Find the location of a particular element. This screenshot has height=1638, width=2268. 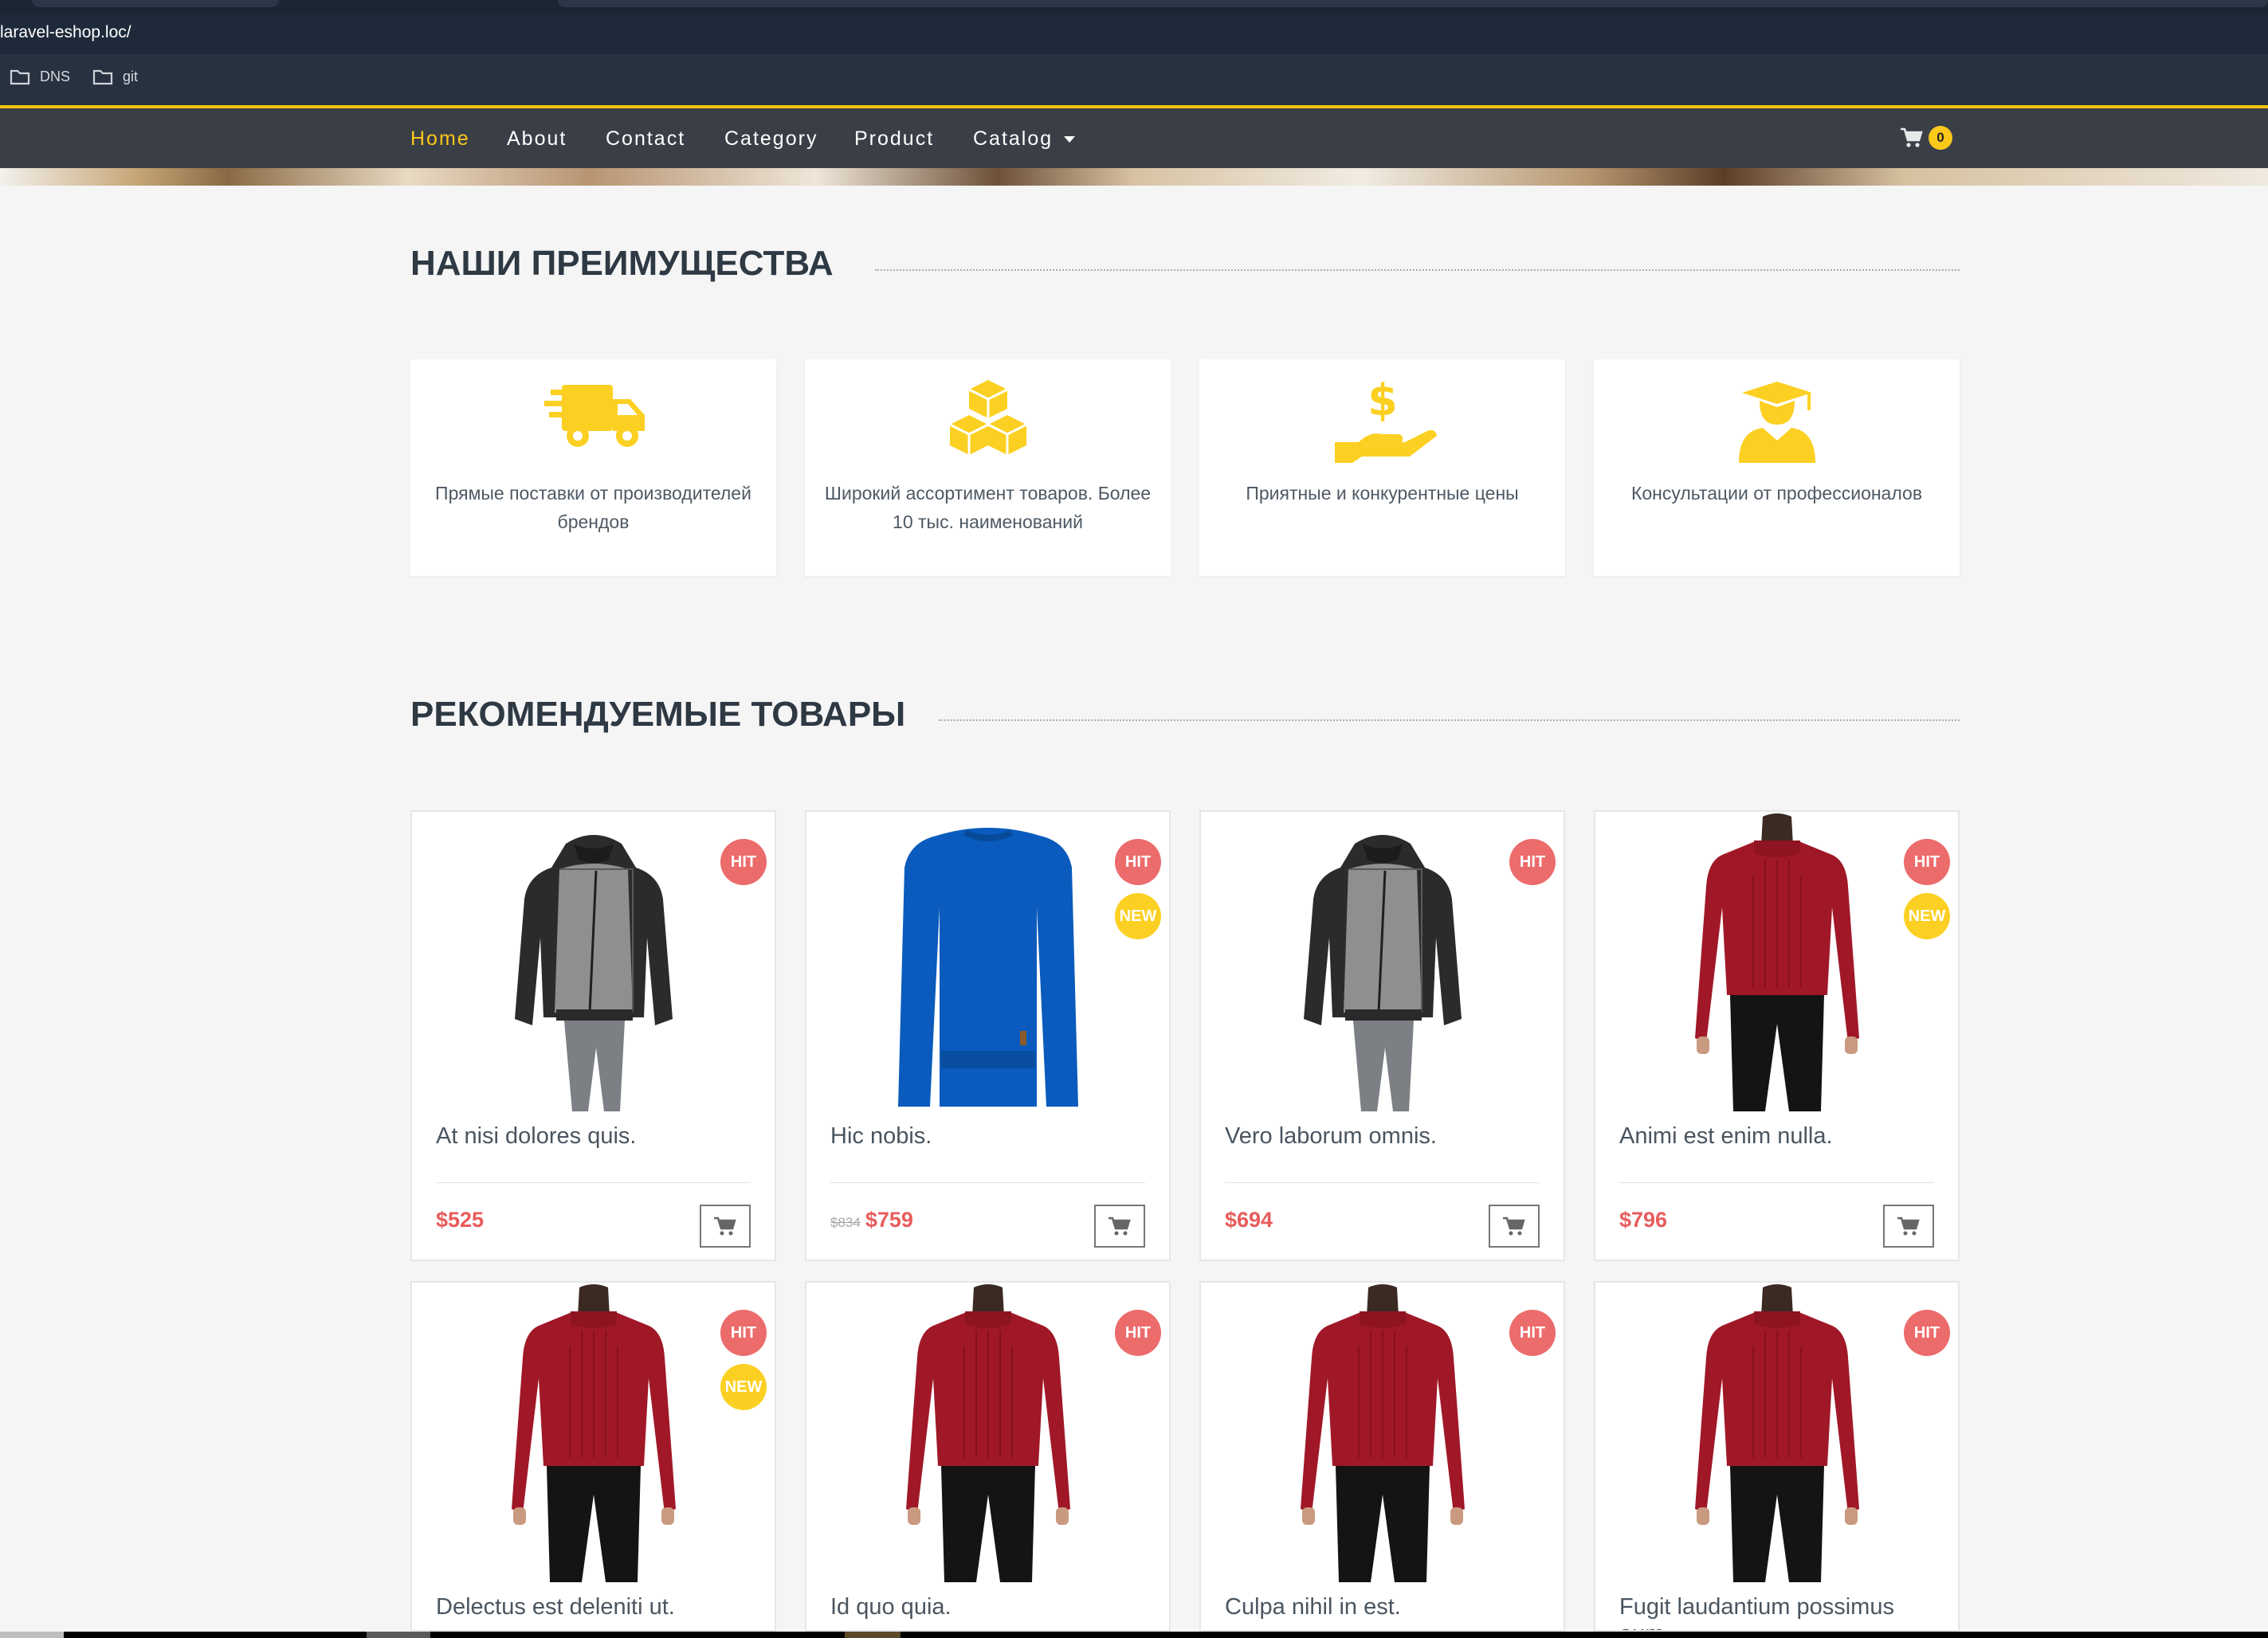

product-card: HIT Id quo quia. is located at coordinates (988, 1456).